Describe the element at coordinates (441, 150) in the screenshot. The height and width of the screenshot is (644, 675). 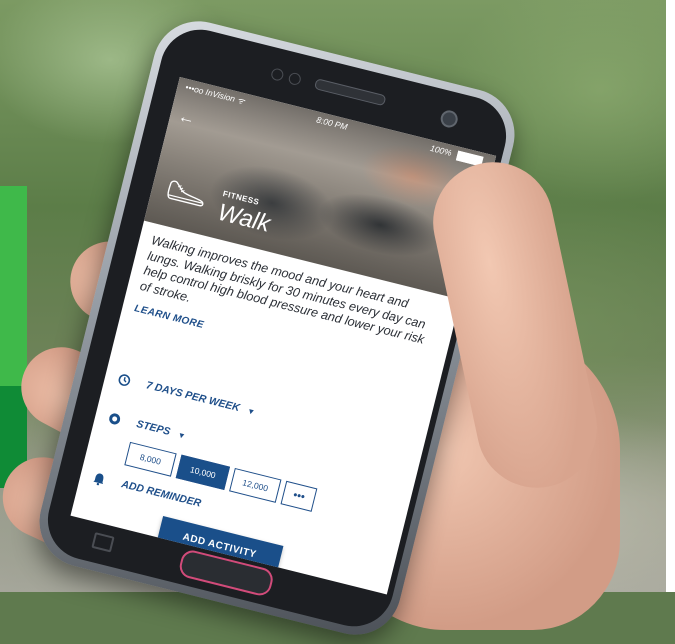
I see `battery-label: 100%` at that location.